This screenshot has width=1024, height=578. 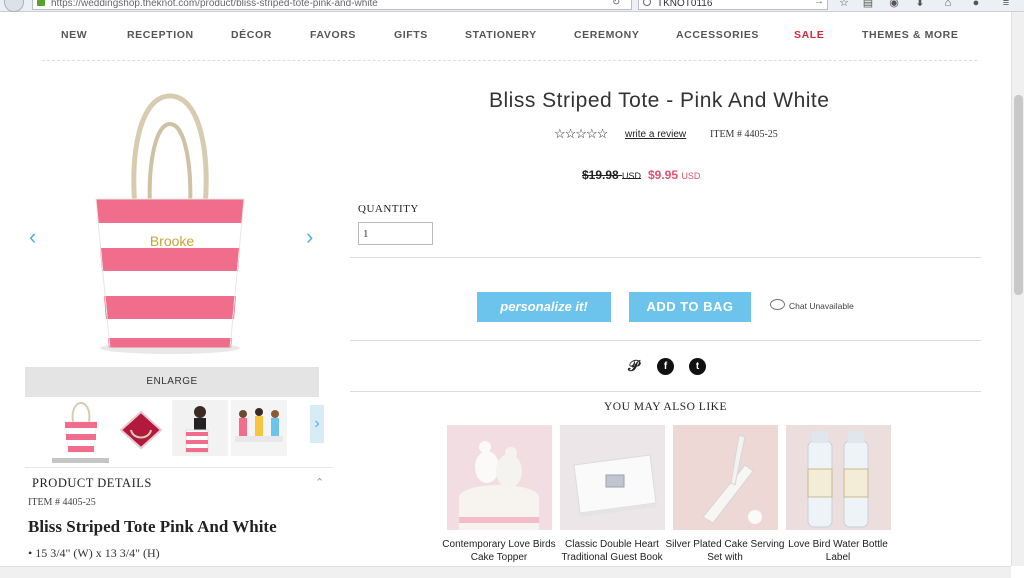 I want to click on nav-item-sale: SALE, so click(x=809, y=35).